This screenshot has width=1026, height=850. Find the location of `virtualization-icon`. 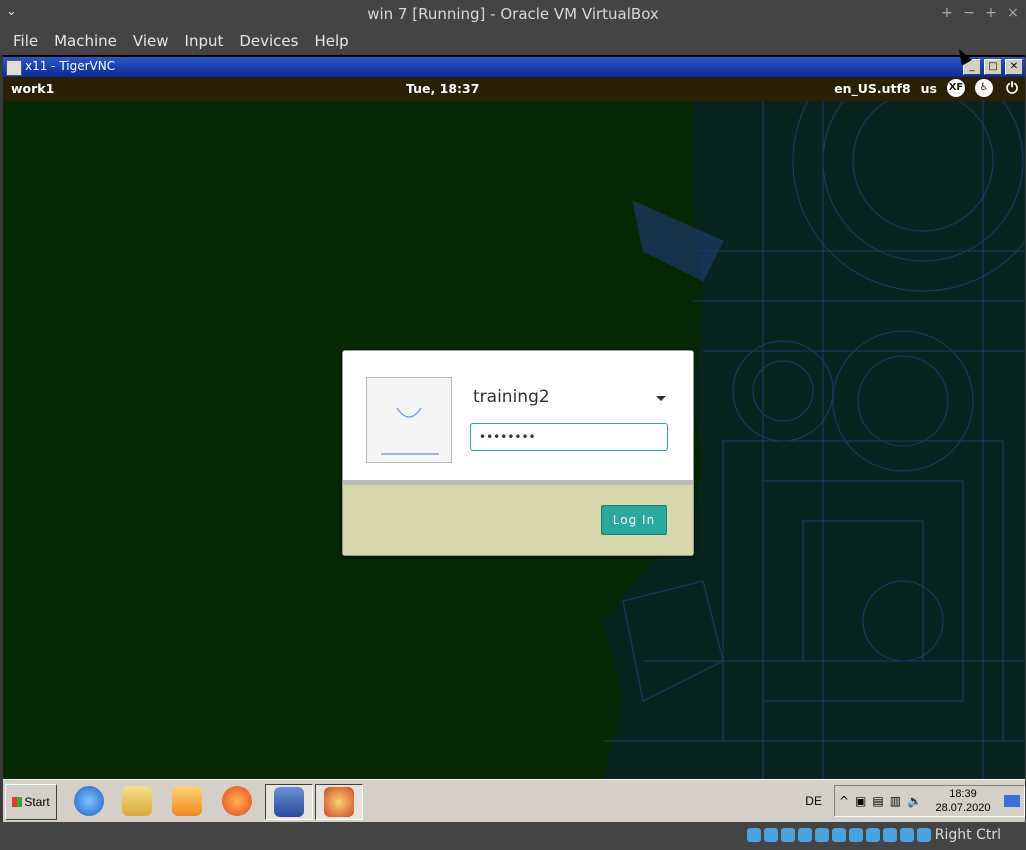

virtualization-icon is located at coordinates (890, 835).